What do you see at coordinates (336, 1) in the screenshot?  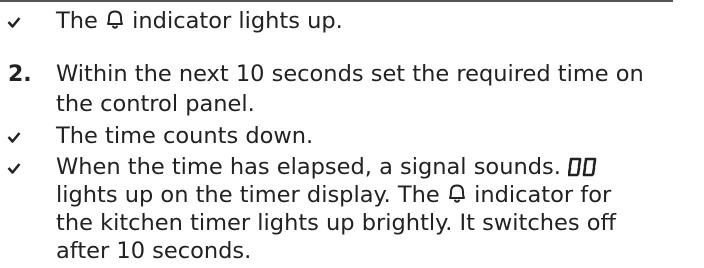 I see `top-divider` at bounding box center [336, 1].